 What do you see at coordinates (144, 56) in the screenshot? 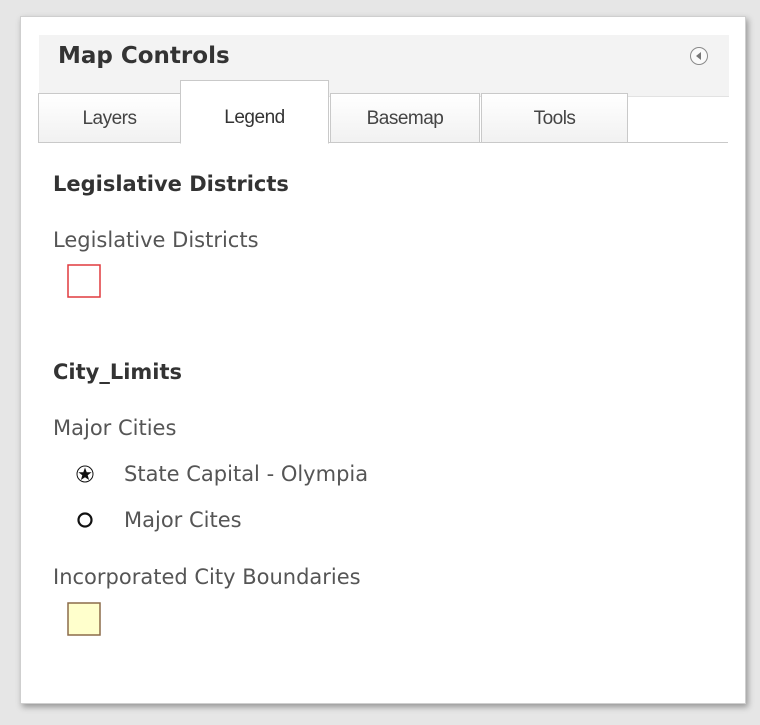
I see `panel-title: Map Controls` at bounding box center [144, 56].